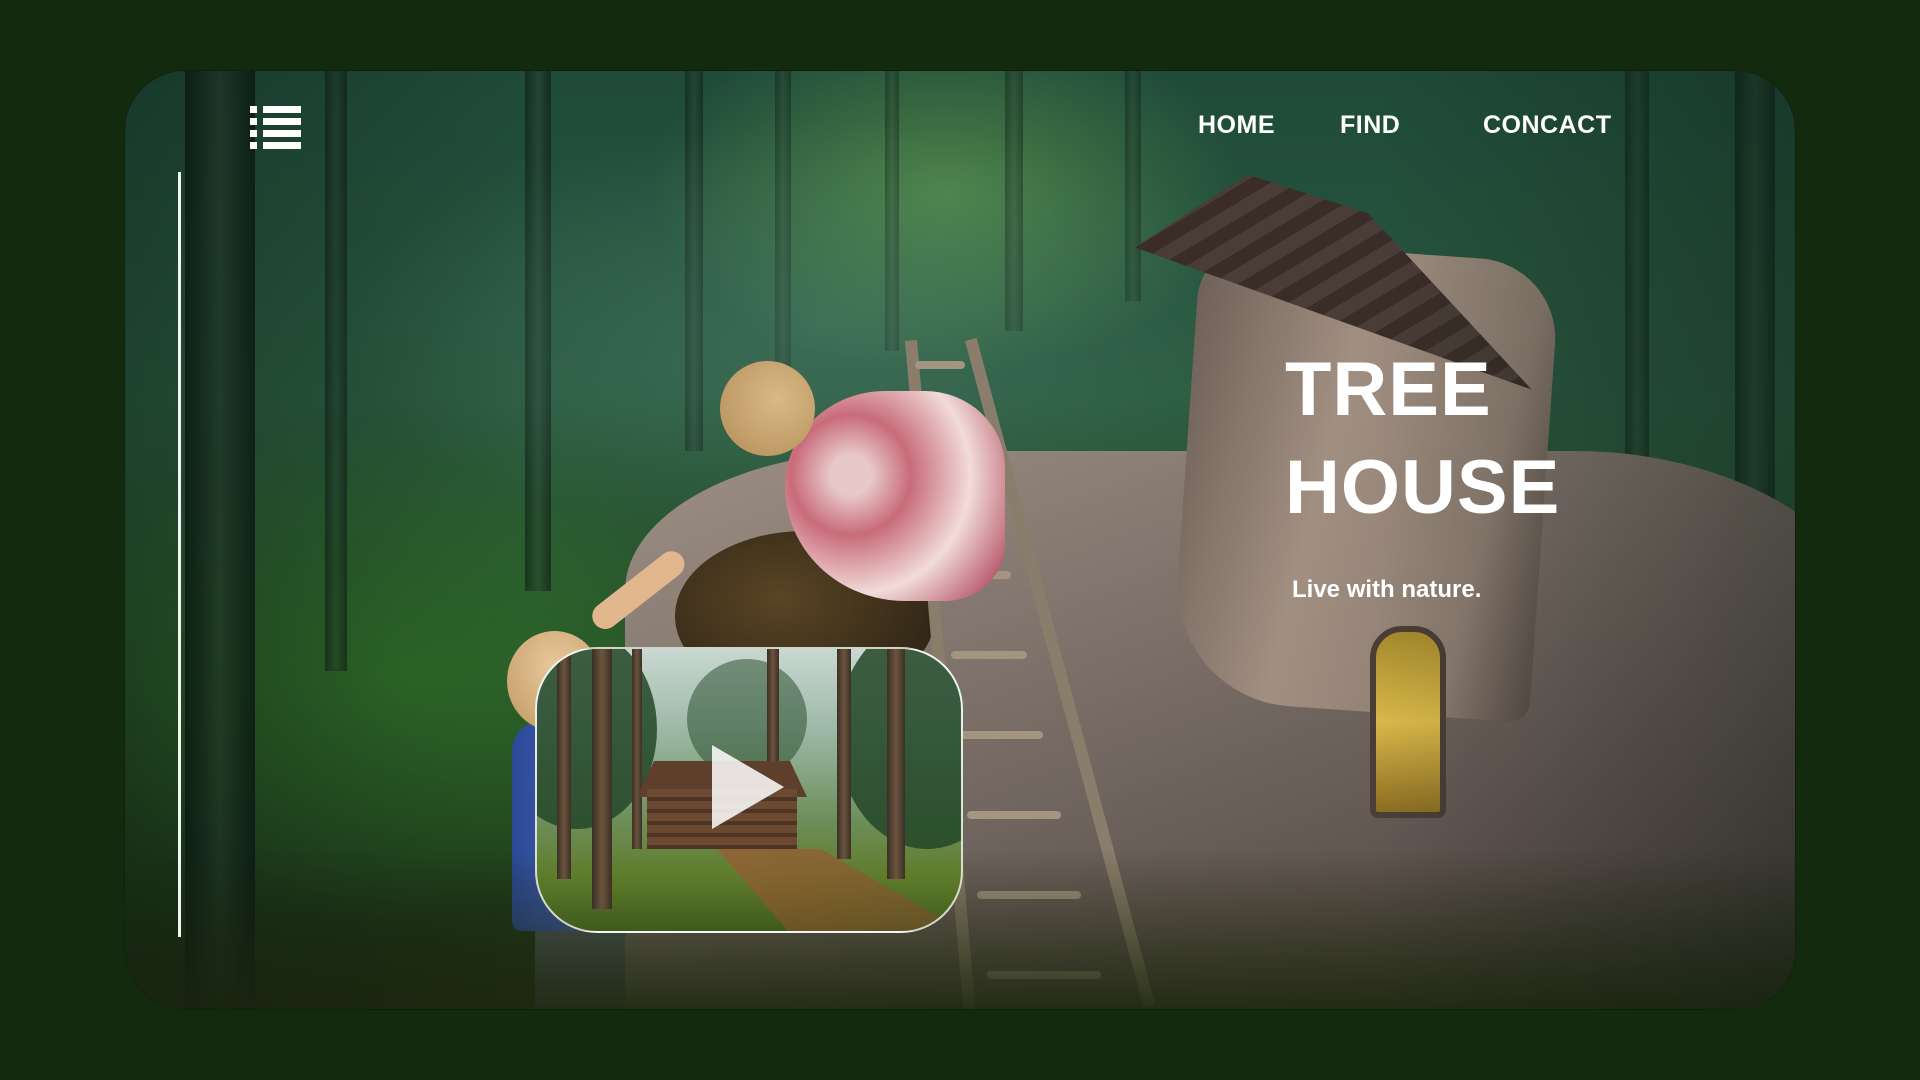 The height and width of the screenshot is (1080, 1920). What do you see at coordinates (1387, 589) in the screenshot?
I see `hero-subtitle: Live with nature.` at bounding box center [1387, 589].